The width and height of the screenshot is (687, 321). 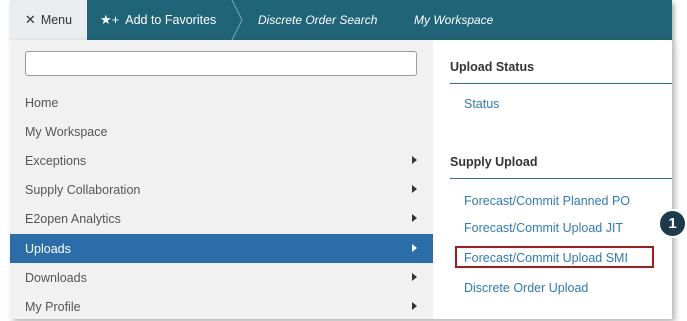 What do you see at coordinates (83, 189) in the screenshot?
I see `sidebar-item-label: Supply Collaboration` at bounding box center [83, 189].